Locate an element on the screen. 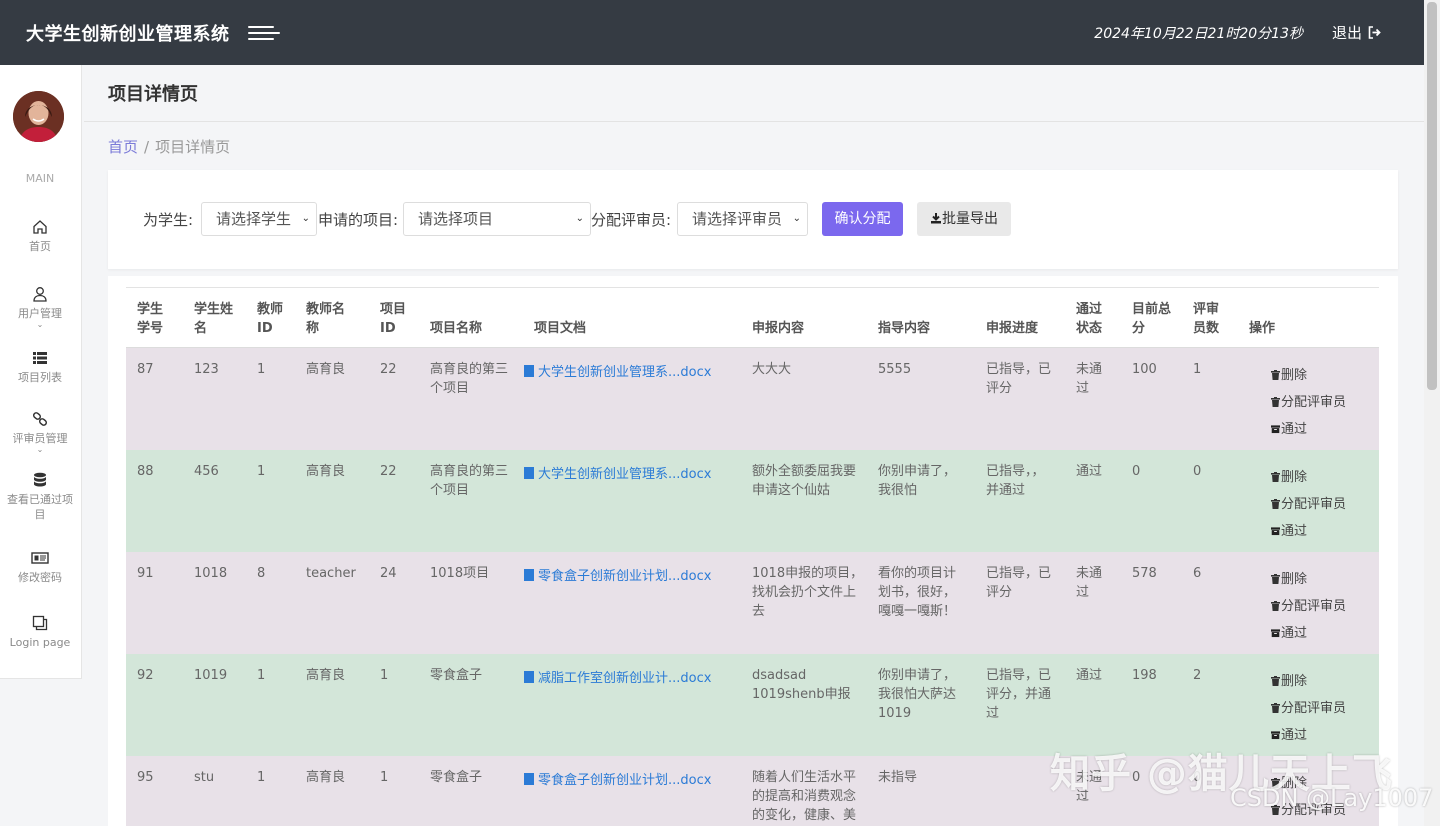 Image resolution: width=1440 pixels, height=826 pixels. col-progress: 申报进度 is located at coordinates (1012, 328).